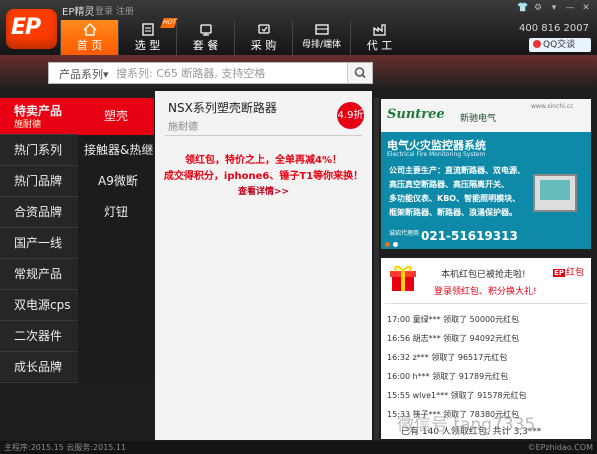 The height and width of the screenshot is (454, 597). I want to click on nav-factory-label: 代 工, so click(379, 45).